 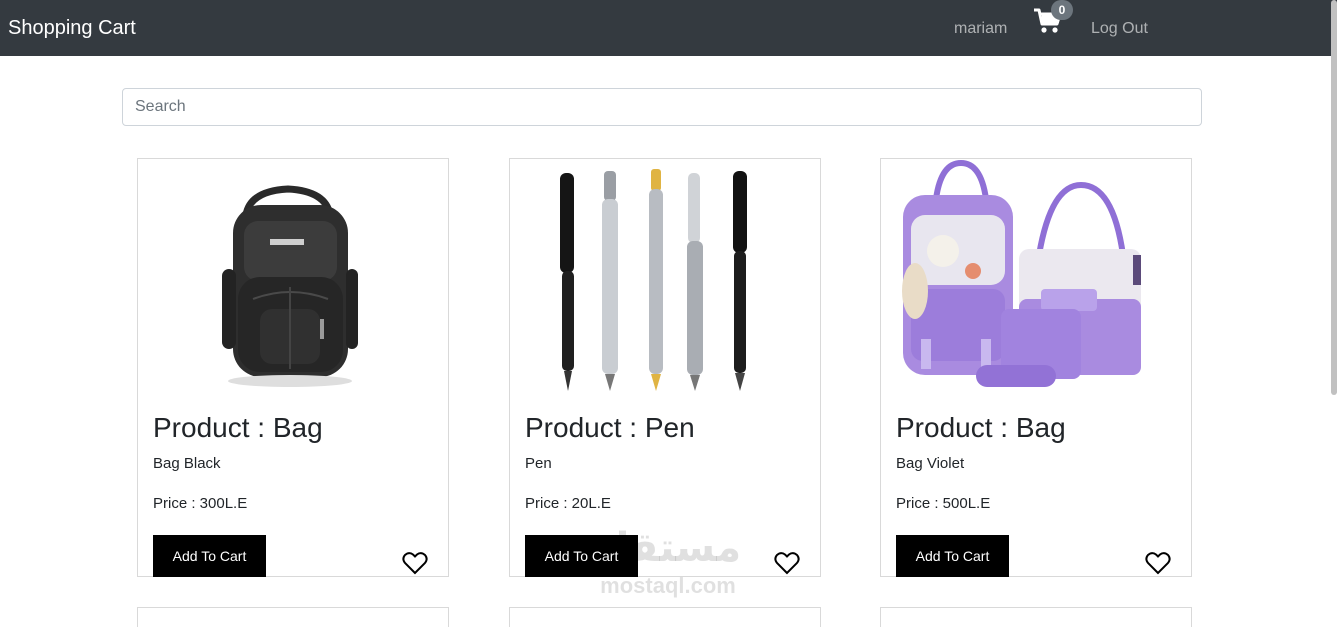 I want to click on product-title: Product : Pen, so click(x=610, y=427).